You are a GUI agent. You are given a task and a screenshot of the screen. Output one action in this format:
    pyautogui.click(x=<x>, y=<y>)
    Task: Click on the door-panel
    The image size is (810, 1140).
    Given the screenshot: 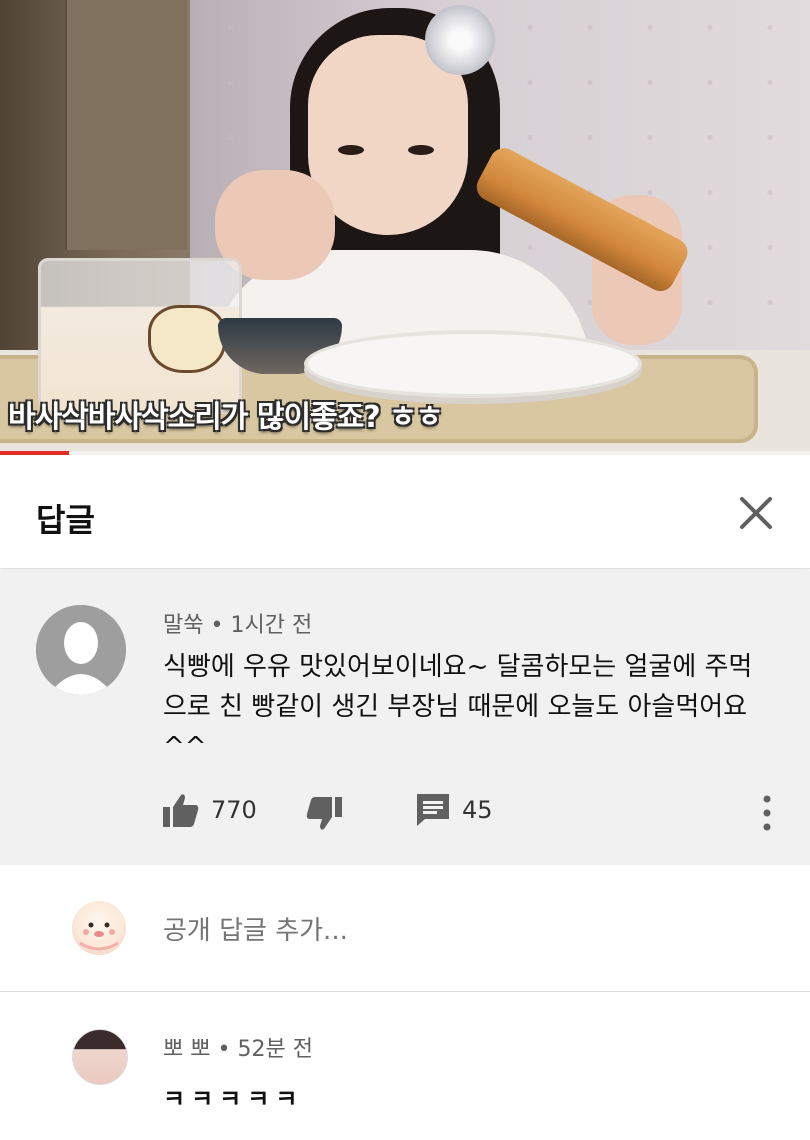 What is the action you would take?
    pyautogui.click(x=126, y=125)
    